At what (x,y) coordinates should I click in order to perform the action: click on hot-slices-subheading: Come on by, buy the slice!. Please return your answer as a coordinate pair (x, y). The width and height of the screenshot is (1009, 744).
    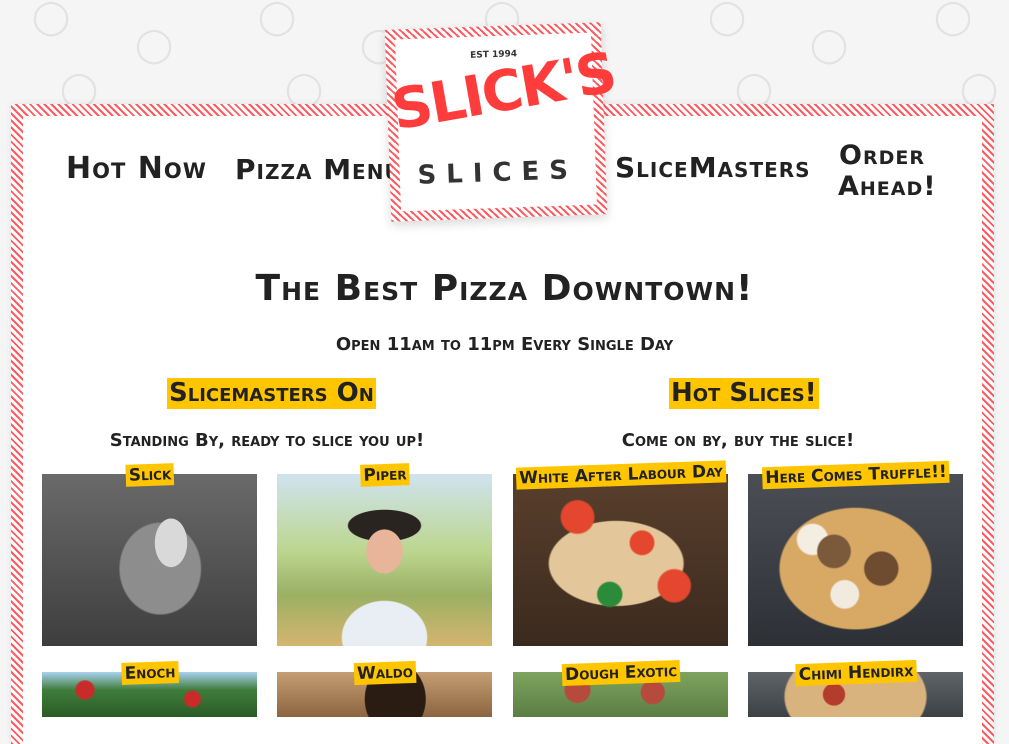
    Looking at the image, I should click on (738, 440).